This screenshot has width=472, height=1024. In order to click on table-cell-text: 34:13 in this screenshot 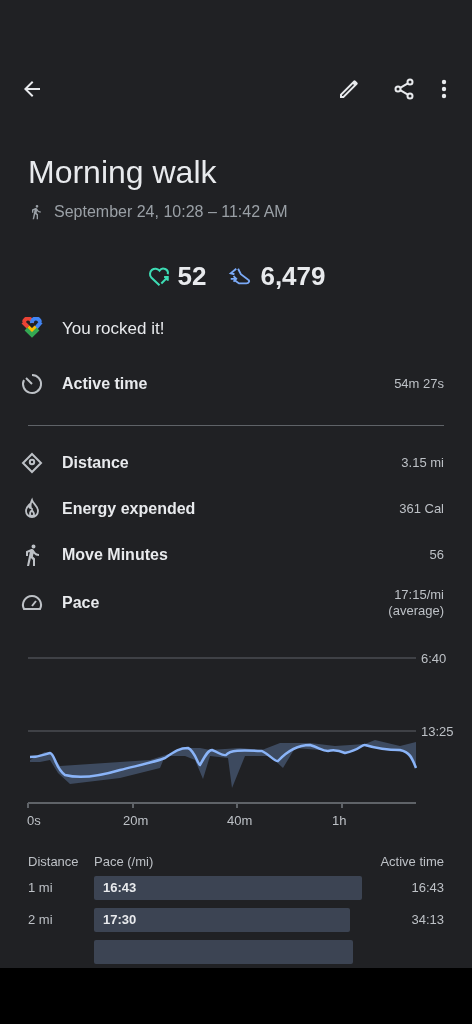, I will do `click(427, 920)`.